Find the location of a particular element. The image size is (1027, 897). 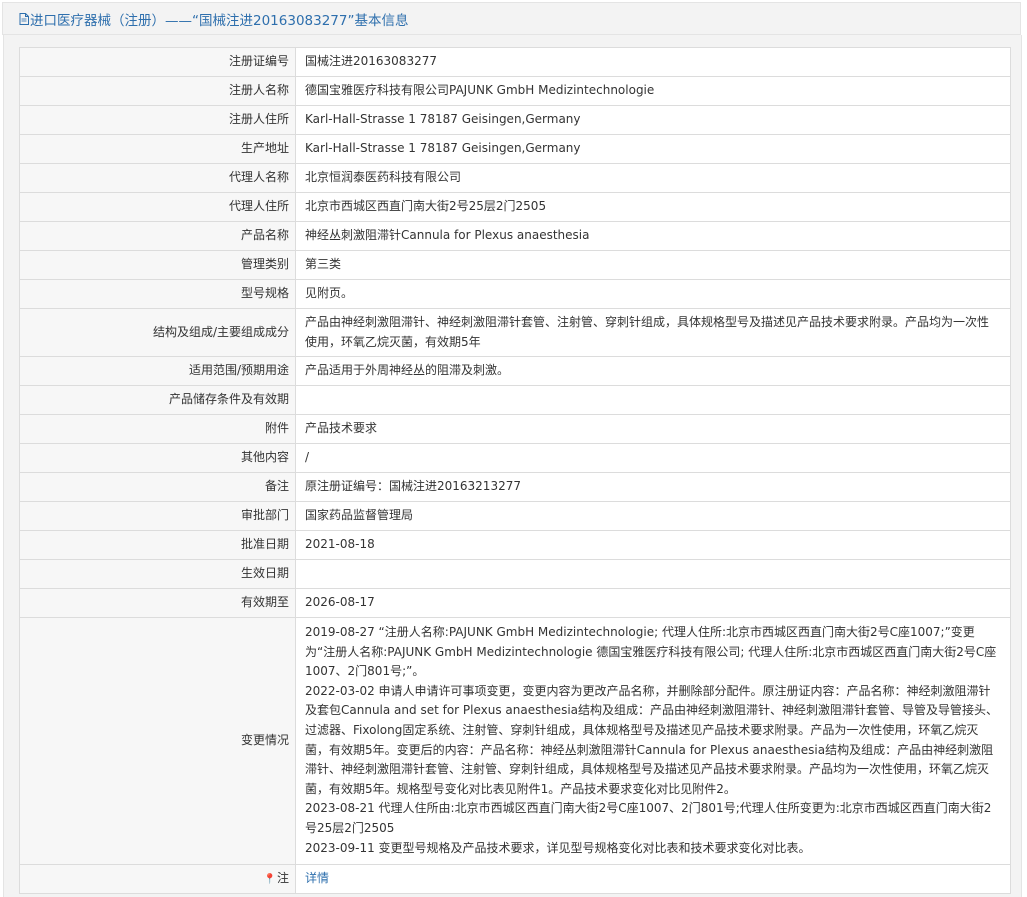

details-link: 详情 is located at coordinates (317, 878).